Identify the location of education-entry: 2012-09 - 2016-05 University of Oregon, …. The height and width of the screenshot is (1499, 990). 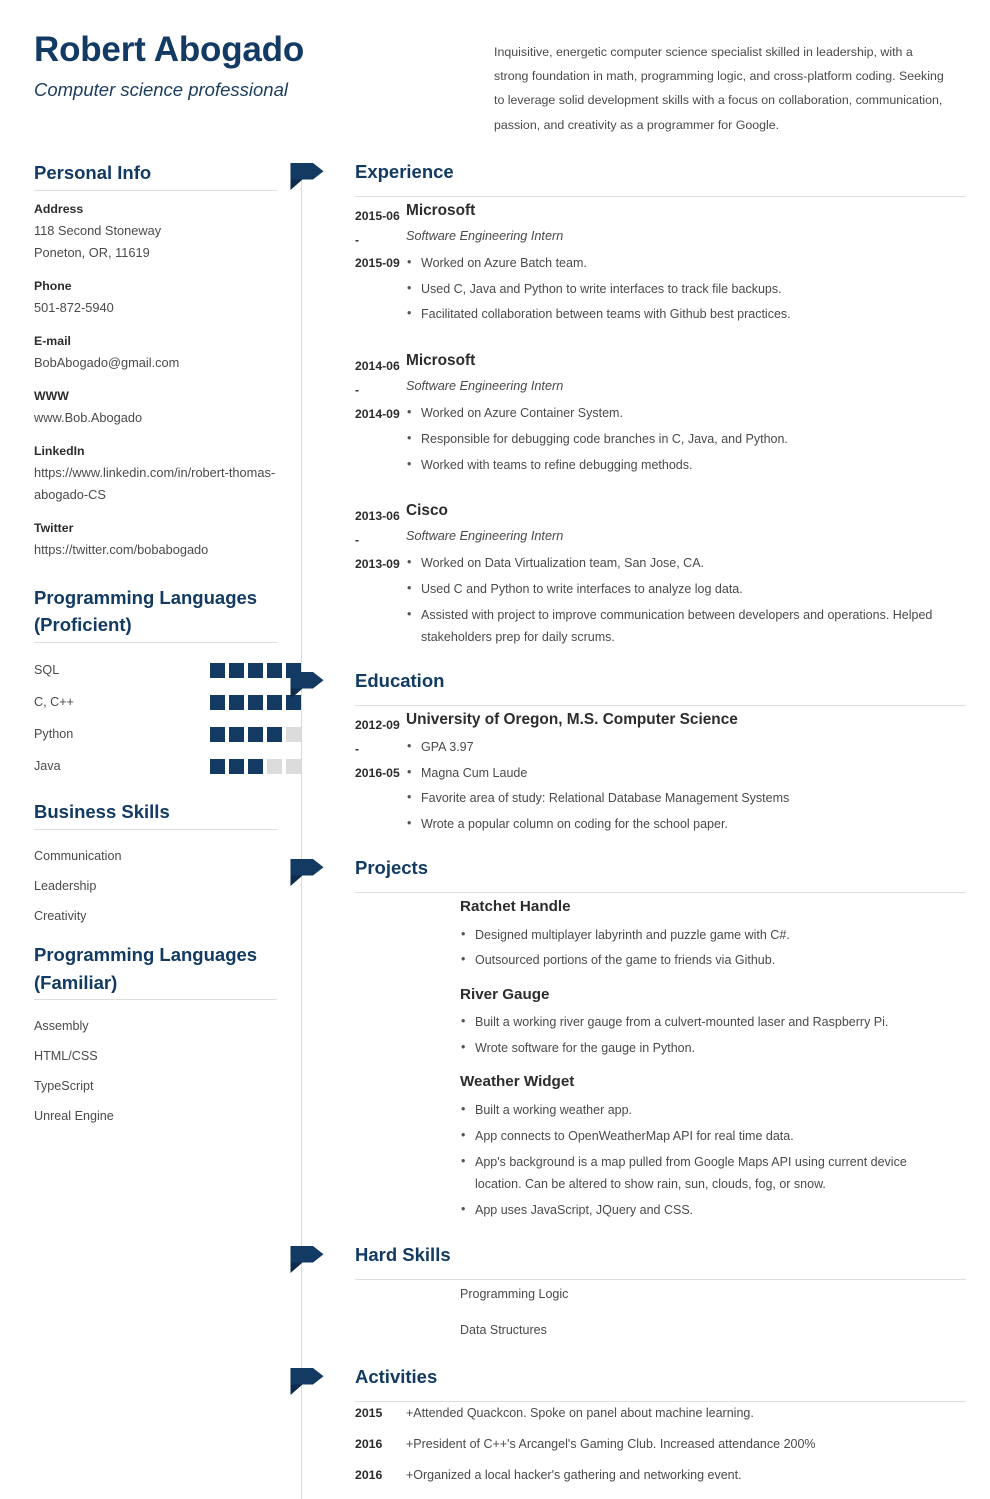
(633, 774).